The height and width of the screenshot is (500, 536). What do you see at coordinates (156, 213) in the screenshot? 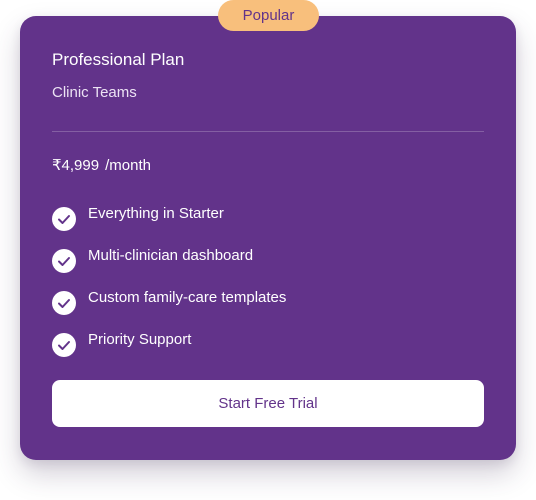
I see `feature-label: Everything in Starter` at bounding box center [156, 213].